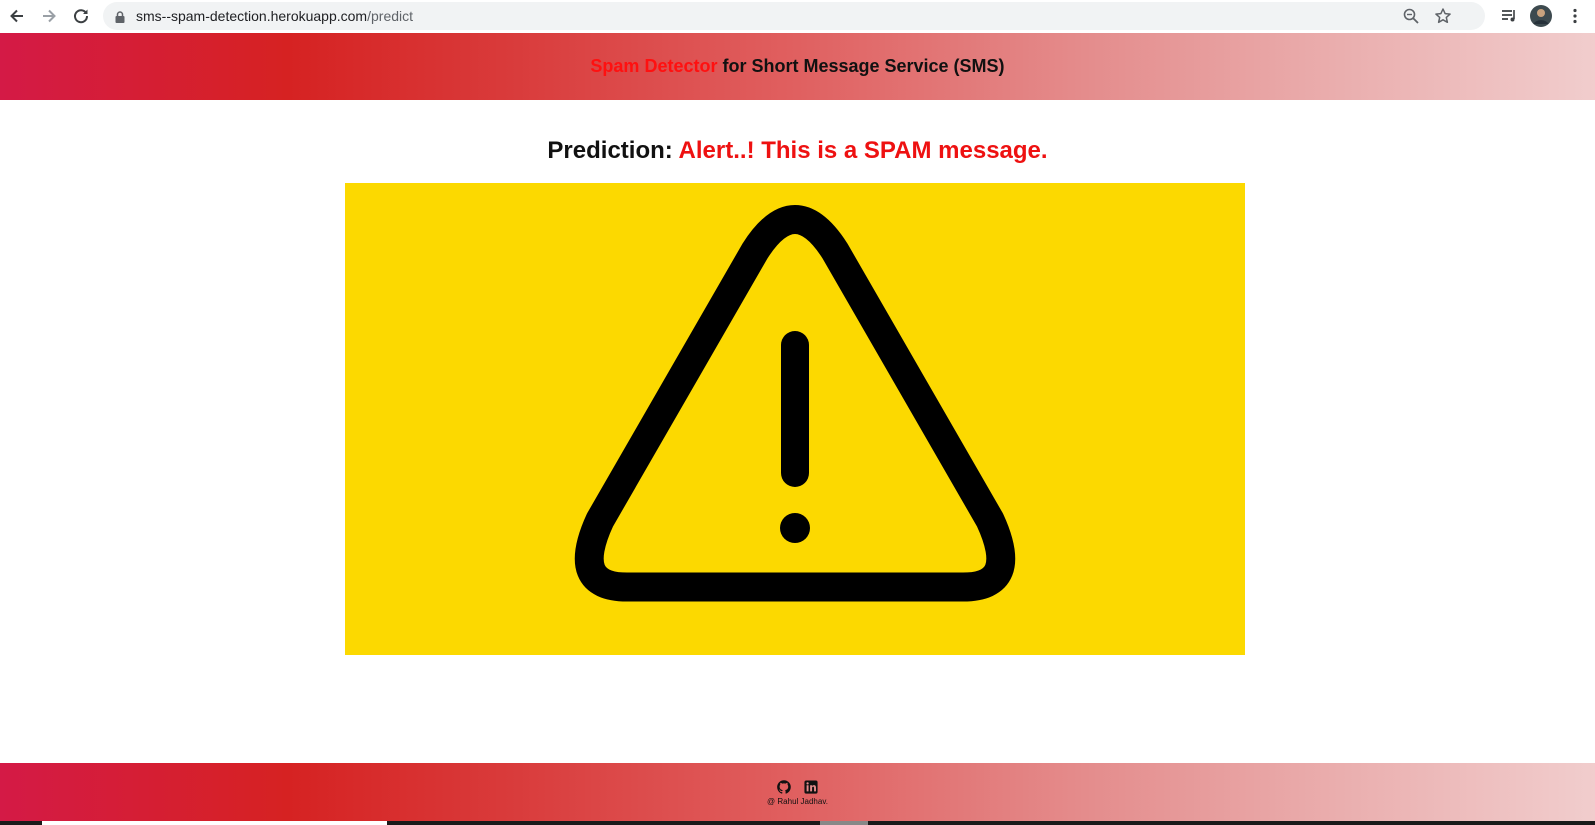 This screenshot has width=1595, height=825. I want to click on linkedin-icon, so click(811, 787).